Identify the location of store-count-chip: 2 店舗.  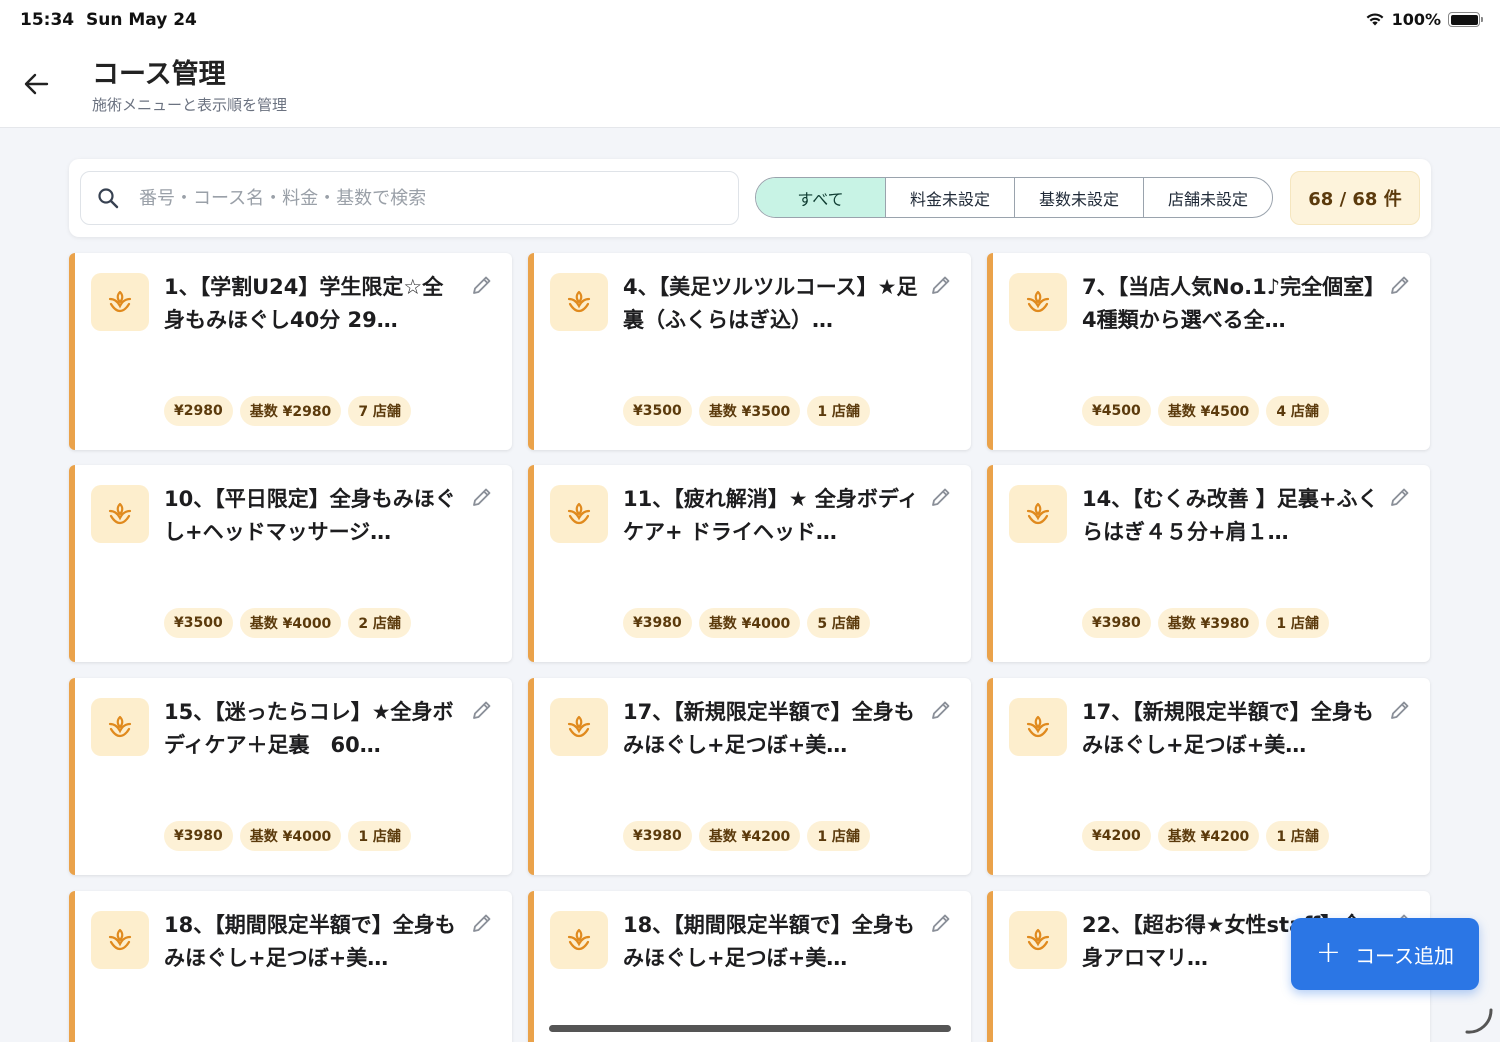
(379, 623).